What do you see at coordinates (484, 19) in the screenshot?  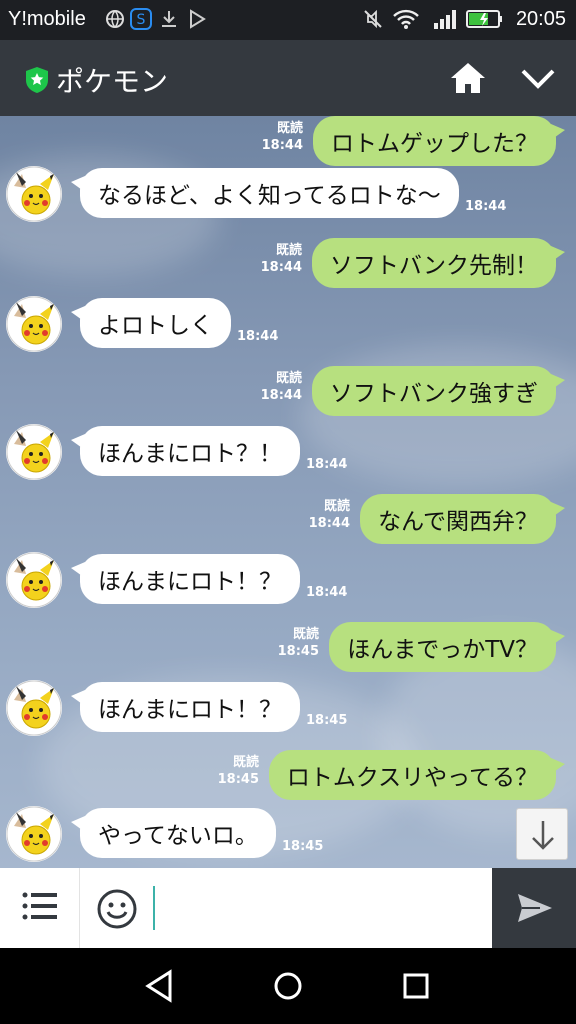 I see `battery-icon` at bounding box center [484, 19].